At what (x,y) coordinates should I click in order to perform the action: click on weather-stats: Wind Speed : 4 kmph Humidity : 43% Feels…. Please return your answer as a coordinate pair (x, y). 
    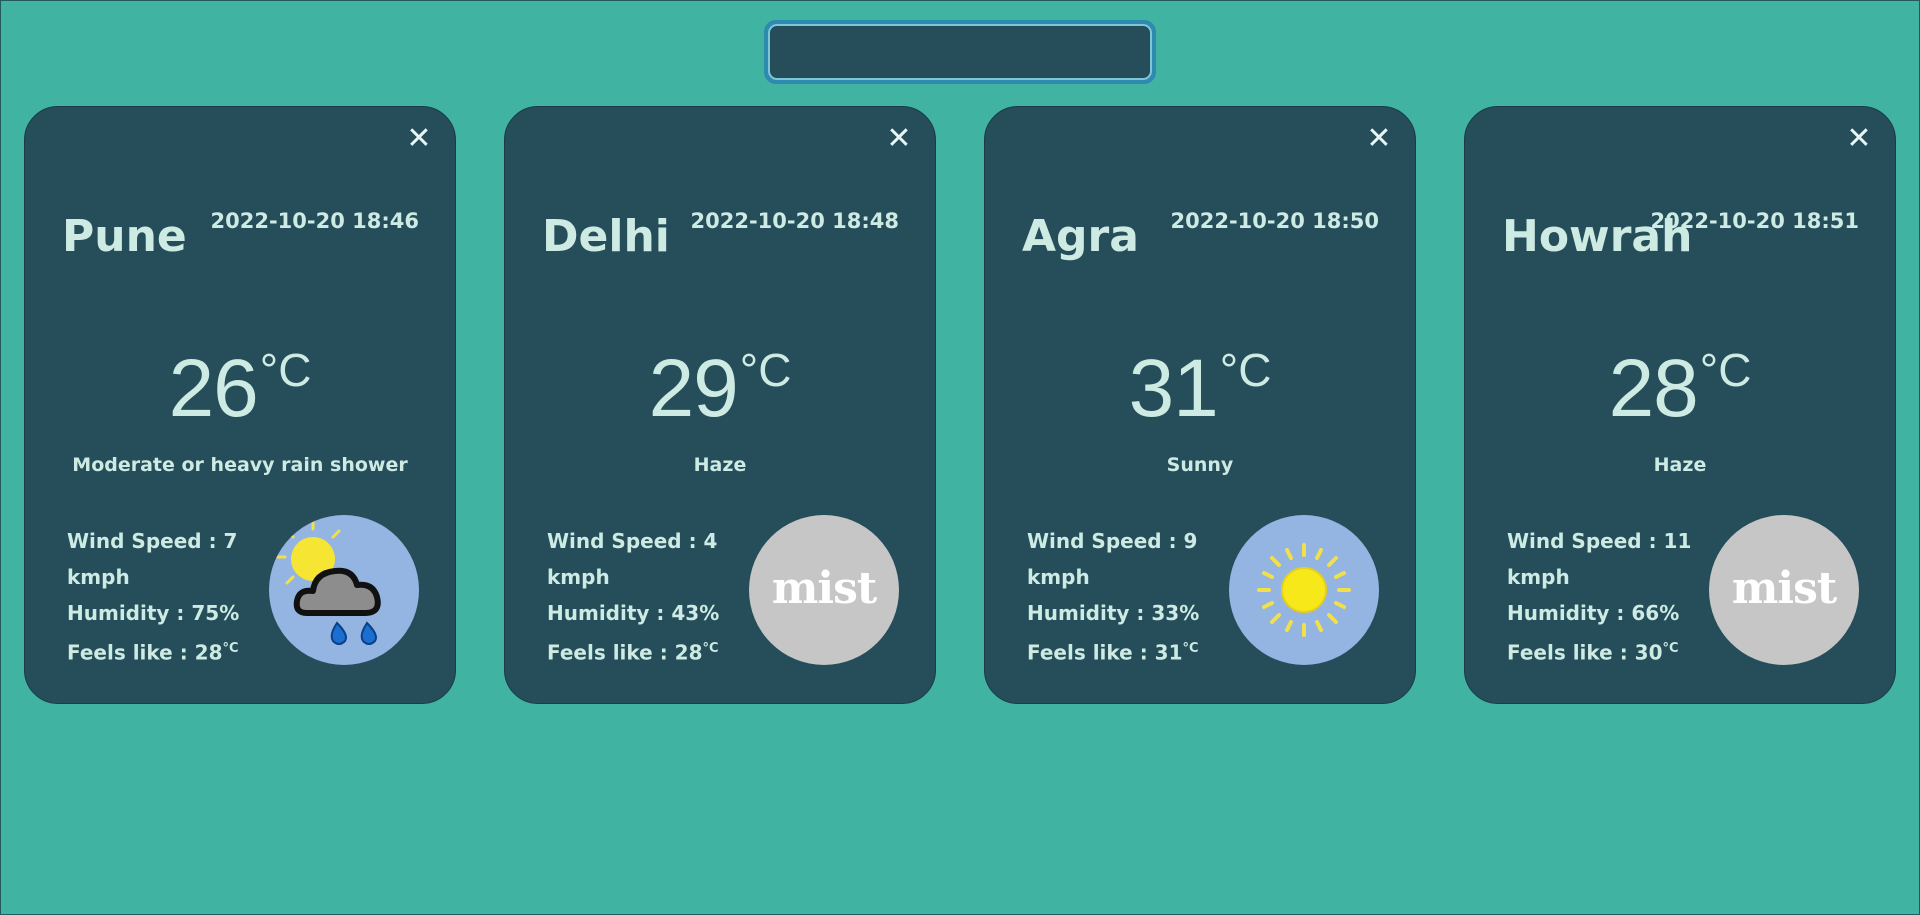
    Looking at the image, I should click on (641, 597).